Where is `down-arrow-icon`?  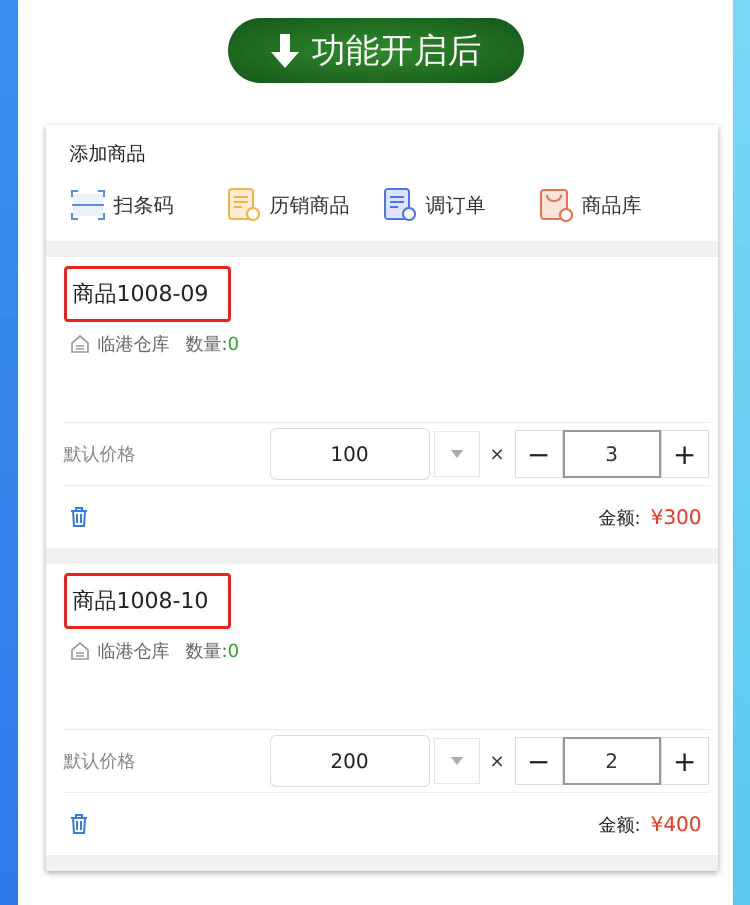
down-arrow-icon is located at coordinates (285, 51).